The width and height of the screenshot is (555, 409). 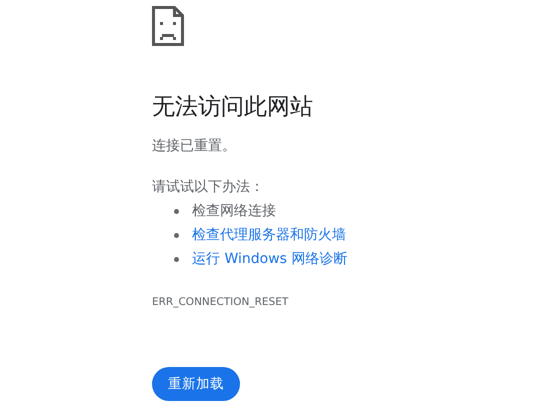 What do you see at coordinates (194, 146) in the screenshot?
I see `error-message: 连接已重置。` at bounding box center [194, 146].